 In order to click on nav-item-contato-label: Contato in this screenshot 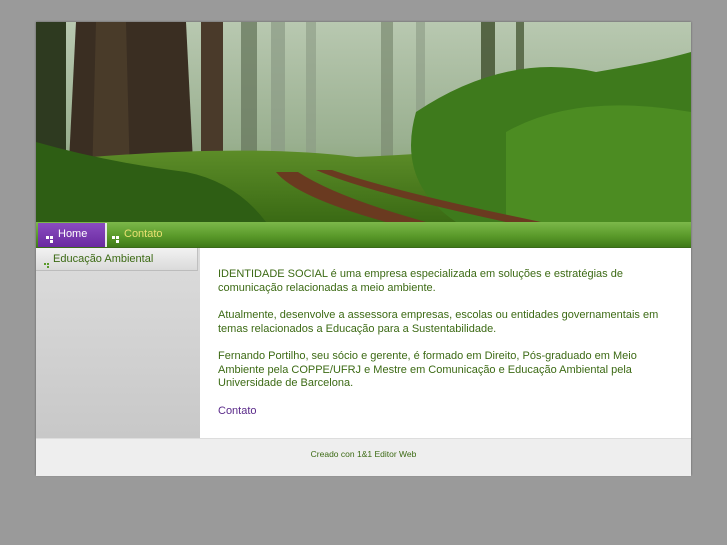, I will do `click(143, 234)`.